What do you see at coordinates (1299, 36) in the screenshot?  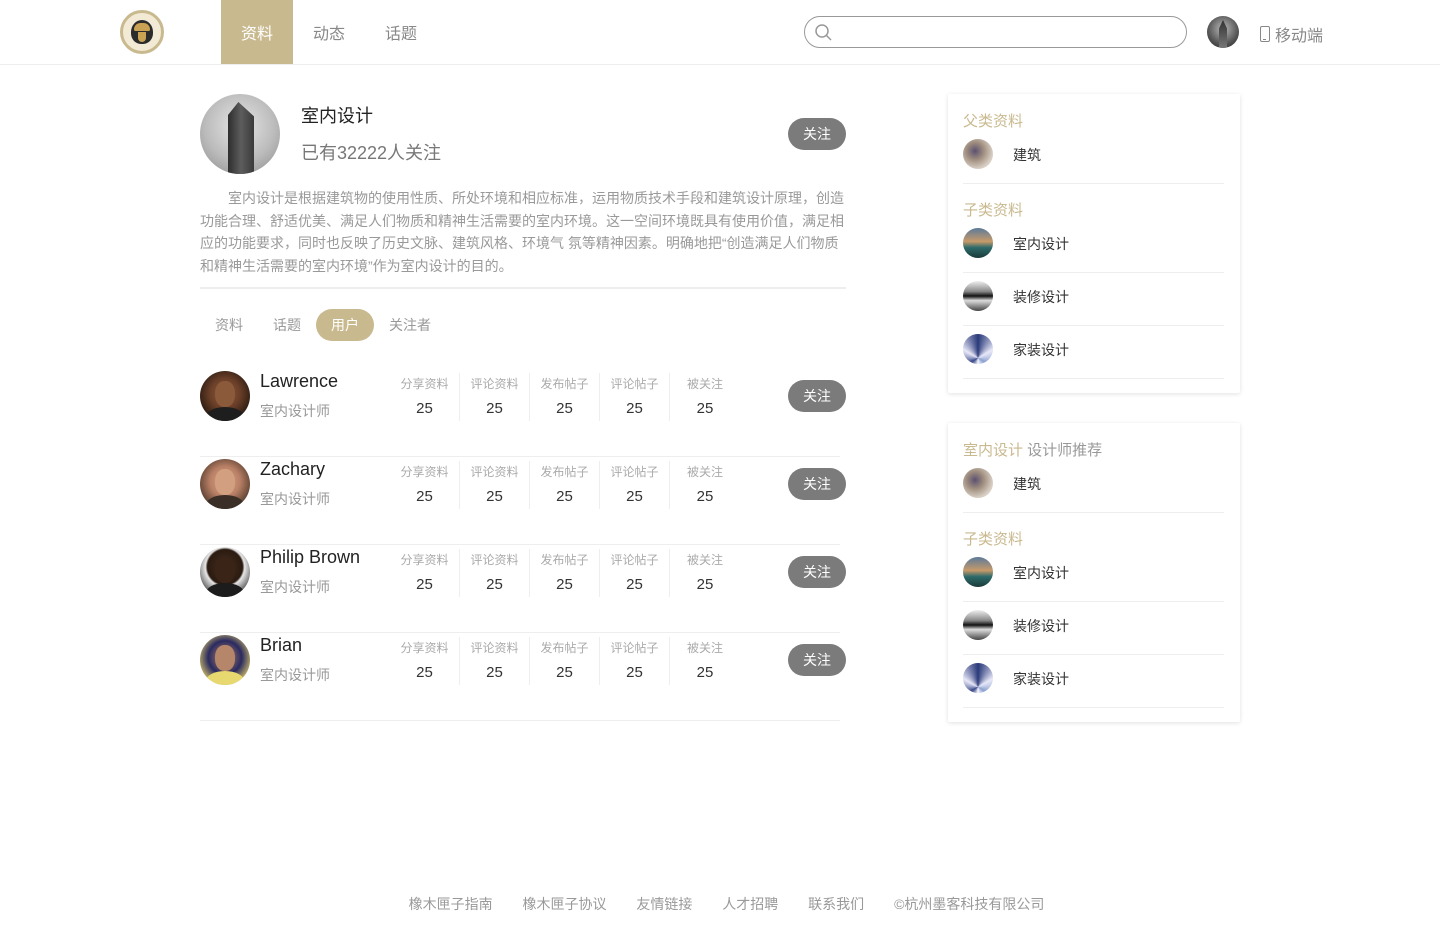 I see `mobile-label: 移动端` at bounding box center [1299, 36].